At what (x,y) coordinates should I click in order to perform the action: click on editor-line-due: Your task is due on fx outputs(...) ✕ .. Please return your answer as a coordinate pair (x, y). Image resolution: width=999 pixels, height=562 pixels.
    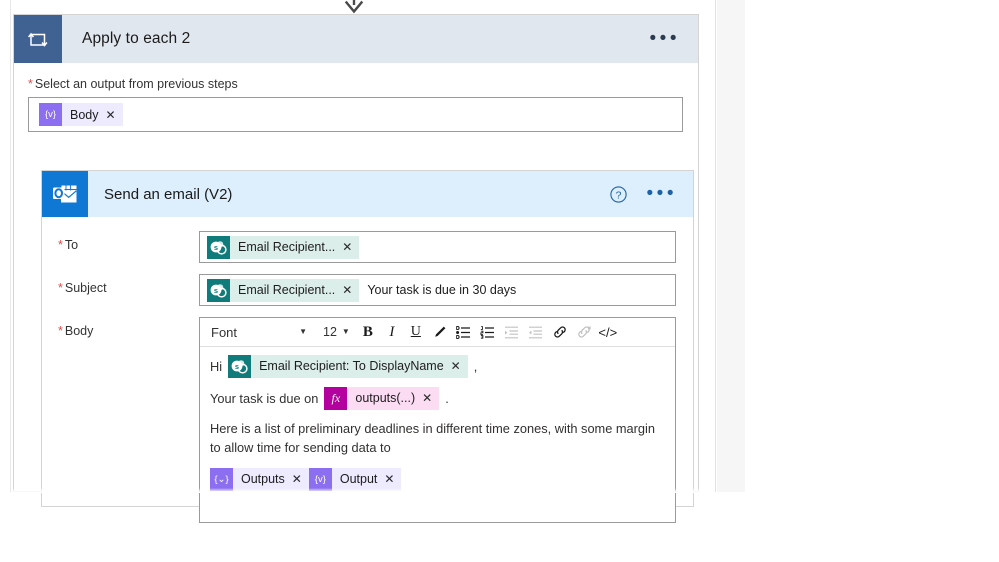
    Looking at the image, I should click on (437, 398).